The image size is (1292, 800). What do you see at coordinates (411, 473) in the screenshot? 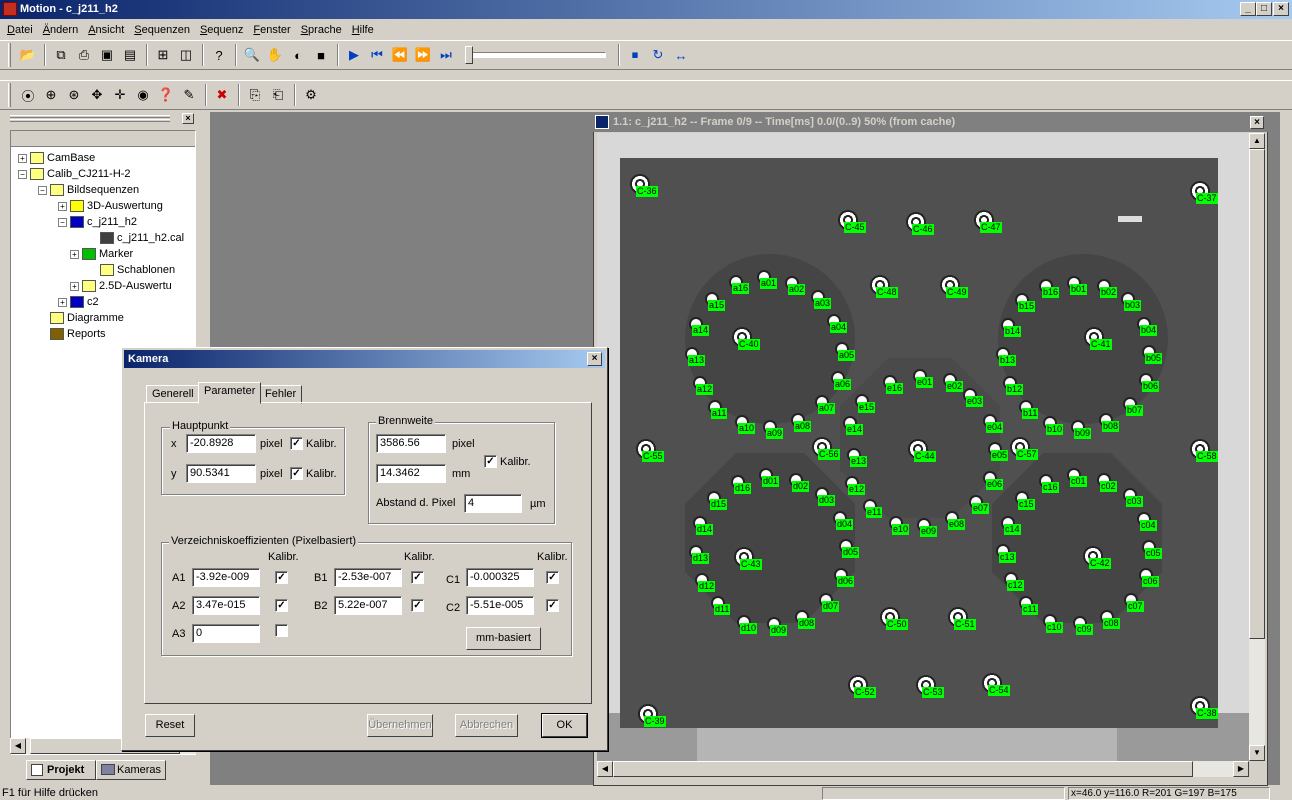
I see `focal-mm-field: 14.3462` at bounding box center [411, 473].